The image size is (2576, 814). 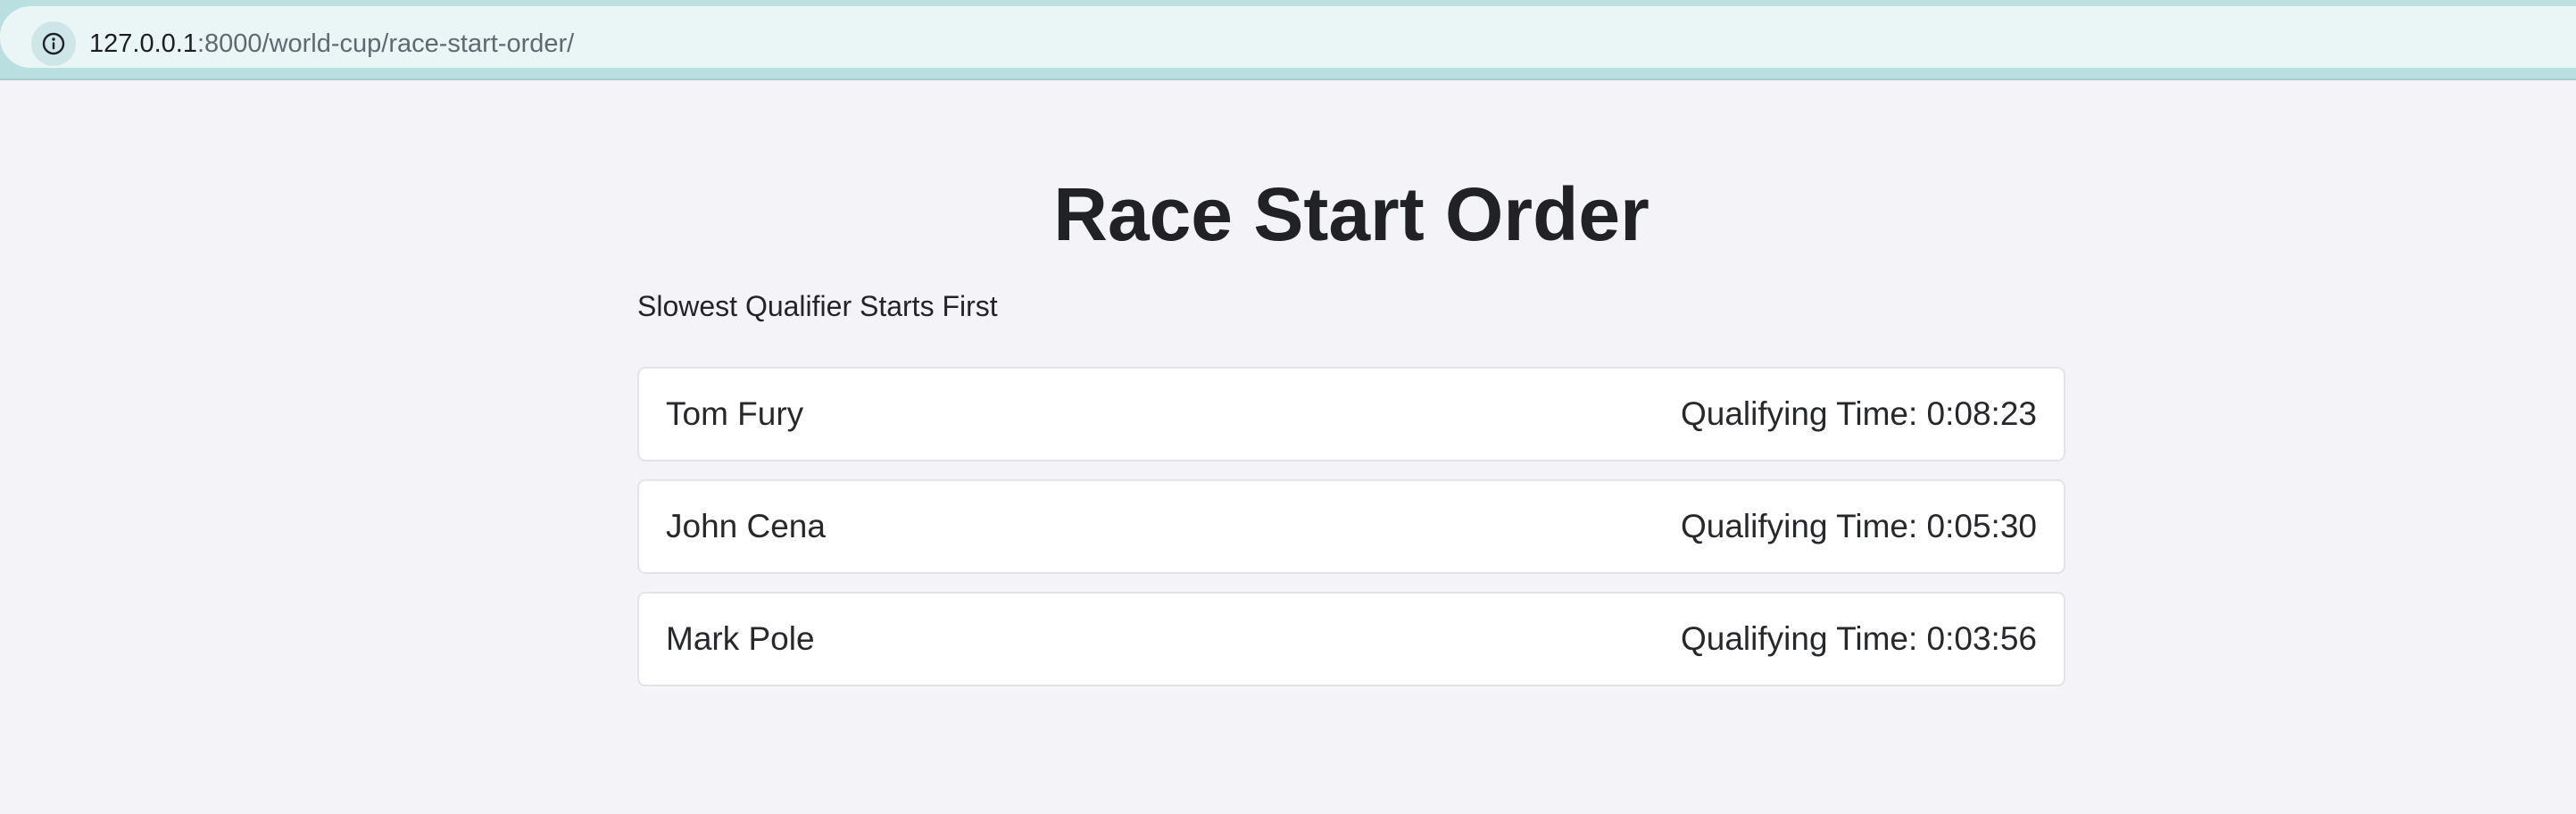 What do you see at coordinates (386, 43) in the screenshot?
I see `url-path: :8000/world-cup/race-start-order/` at bounding box center [386, 43].